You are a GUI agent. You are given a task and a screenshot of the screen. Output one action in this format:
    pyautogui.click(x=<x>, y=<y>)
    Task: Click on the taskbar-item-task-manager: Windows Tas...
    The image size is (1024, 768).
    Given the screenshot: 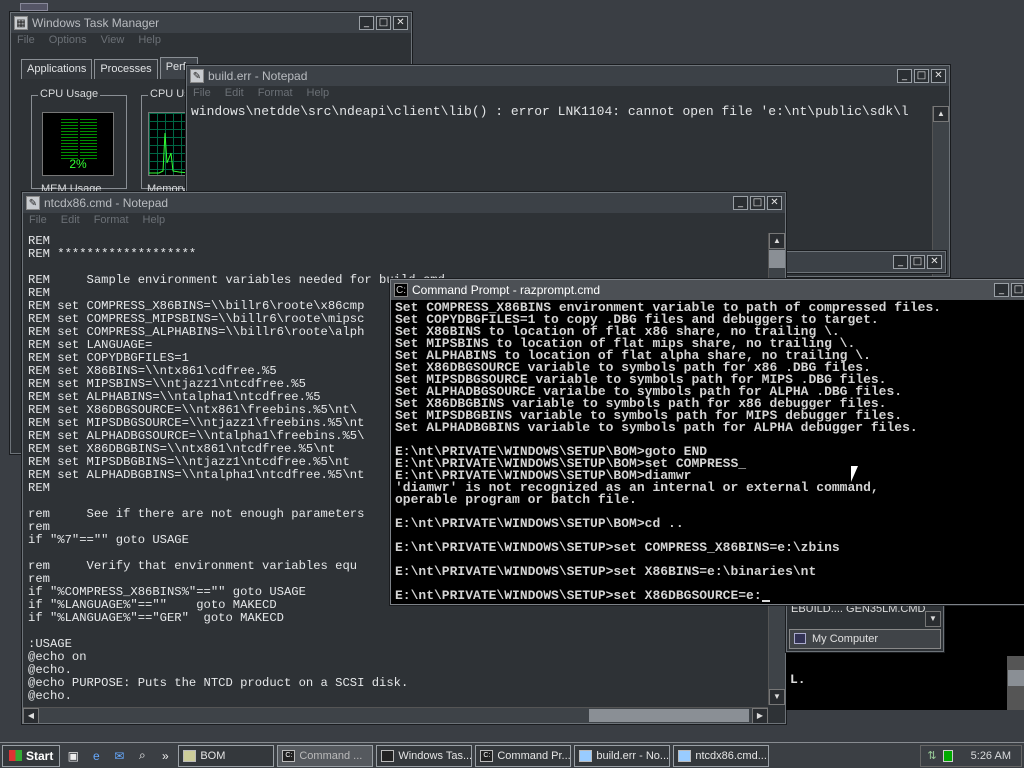 What is the action you would take?
    pyautogui.click(x=424, y=755)
    